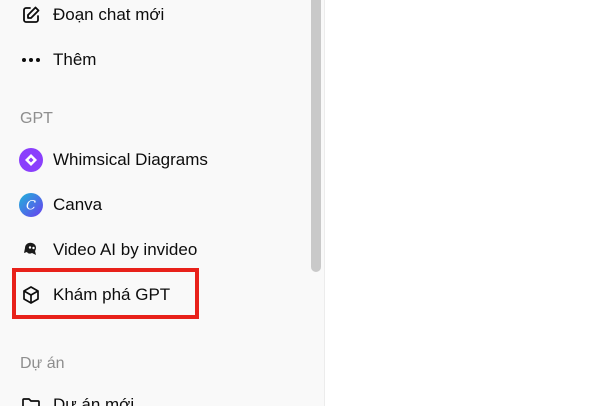 The height and width of the screenshot is (406, 612). I want to click on edit-icon, so click(31, 15).